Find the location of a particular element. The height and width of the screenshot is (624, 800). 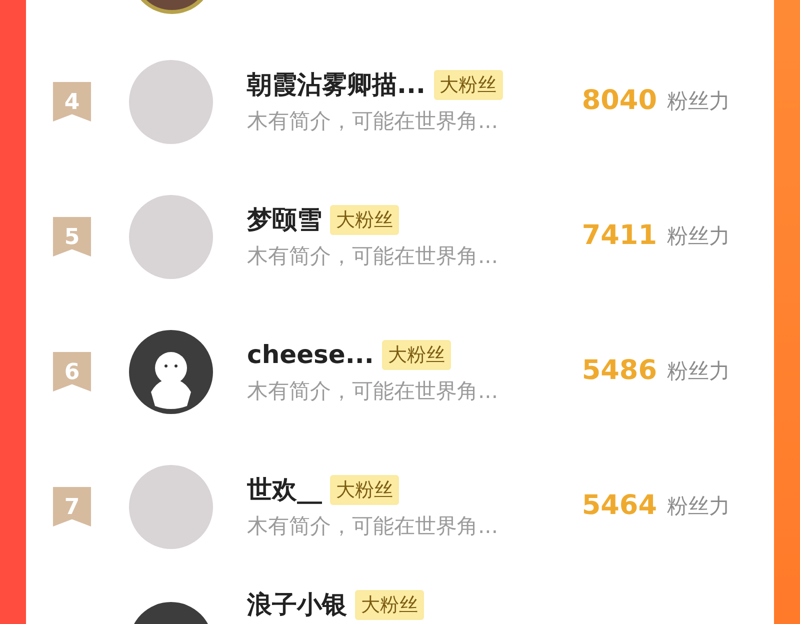

rank-badge: 6 is located at coordinates (72, 372).